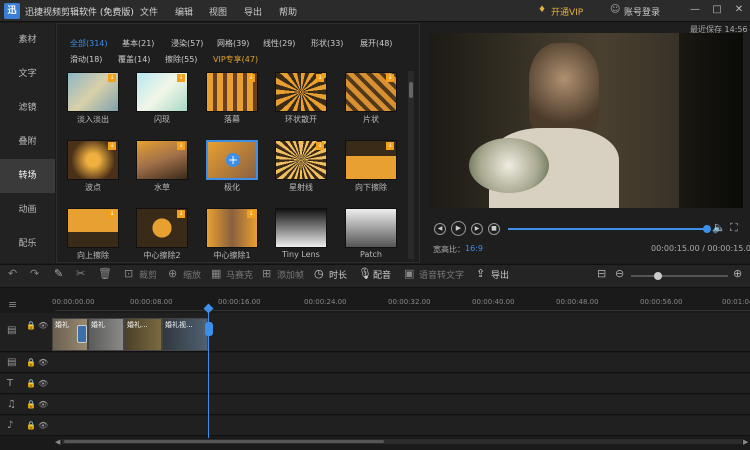  I want to click on effects-scrollbar, so click(411, 165).